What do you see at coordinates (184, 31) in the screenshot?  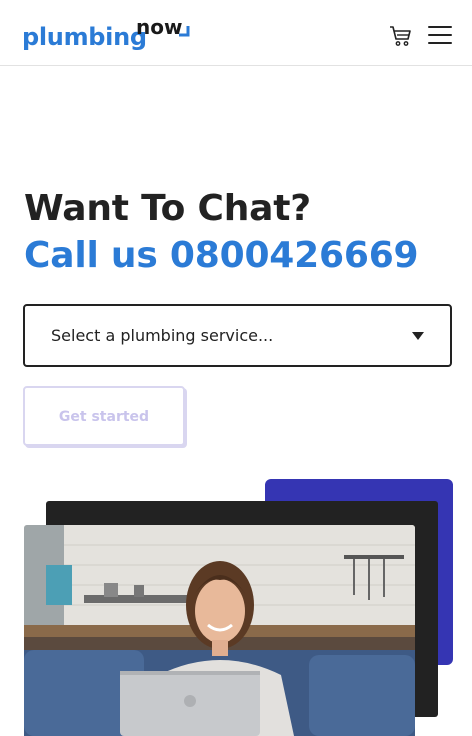 I see `logo-bracket-icon` at bounding box center [184, 31].